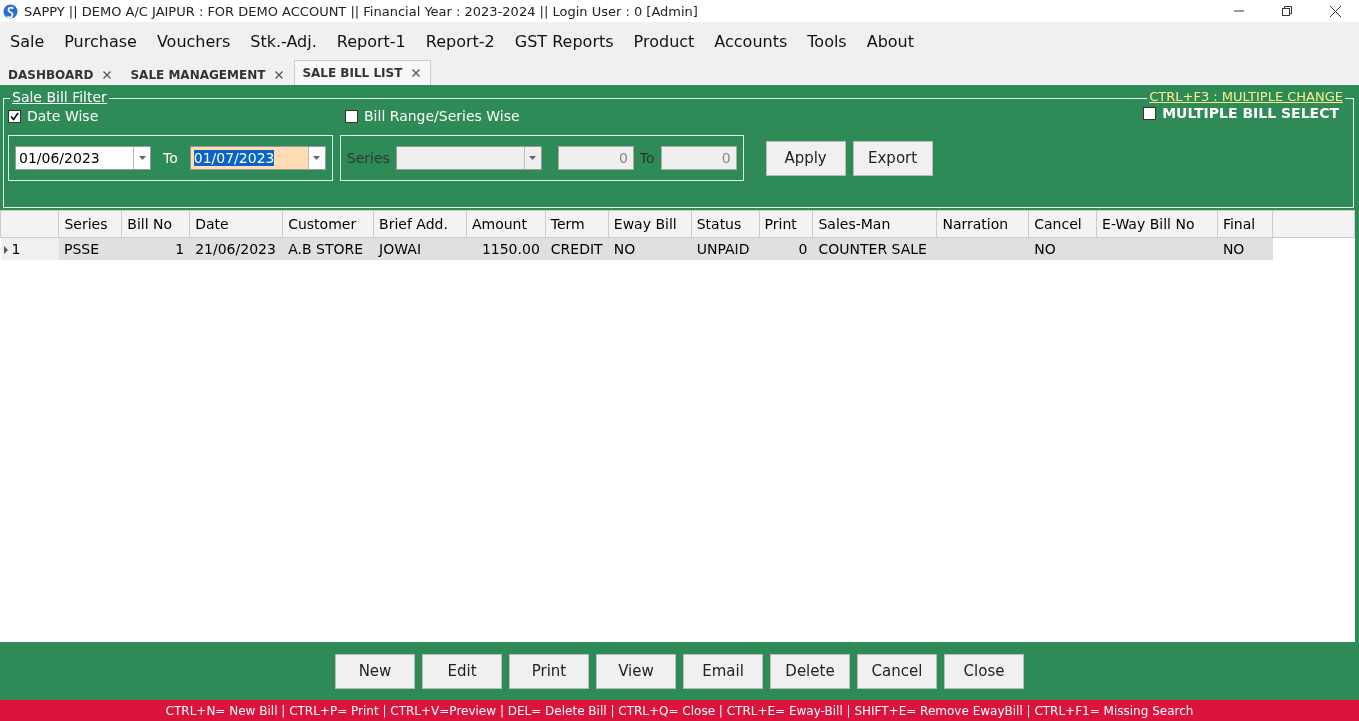 Image resolution: width=1359 pixels, height=721 pixels. What do you see at coordinates (371, 41) in the screenshot?
I see `menu-item: Report-1` at bounding box center [371, 41].